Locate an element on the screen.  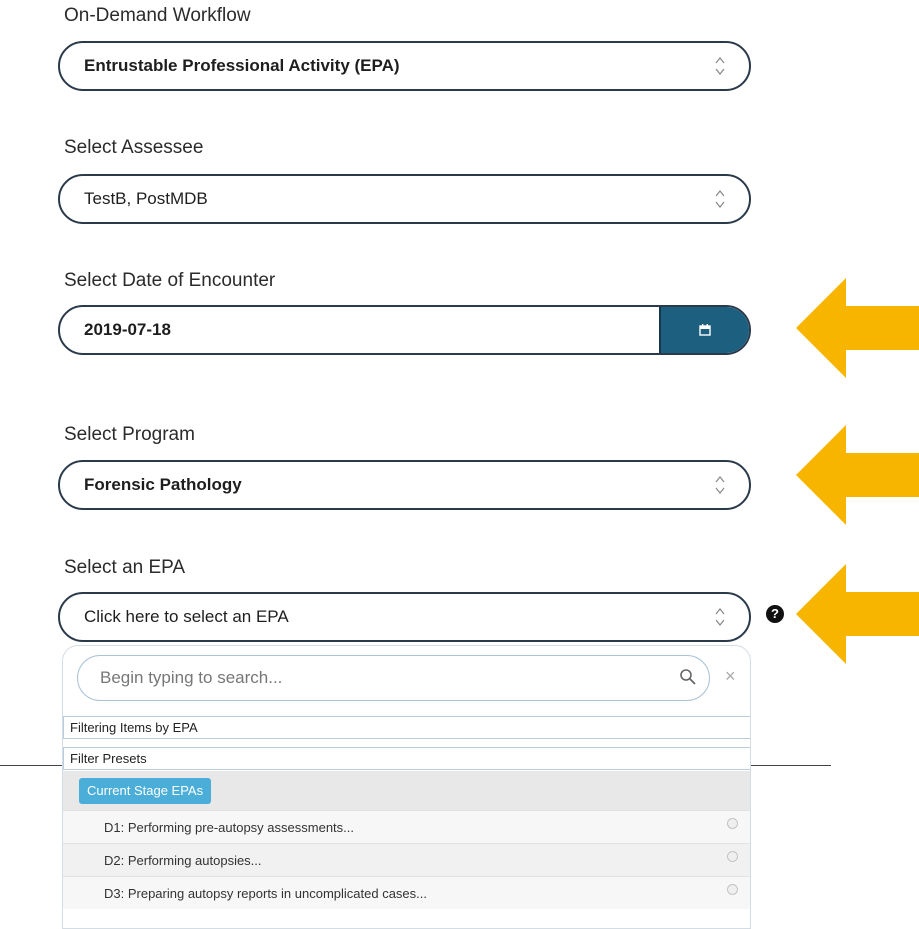
presets-heading: Filter Presets is located at coordinates (406, 758).